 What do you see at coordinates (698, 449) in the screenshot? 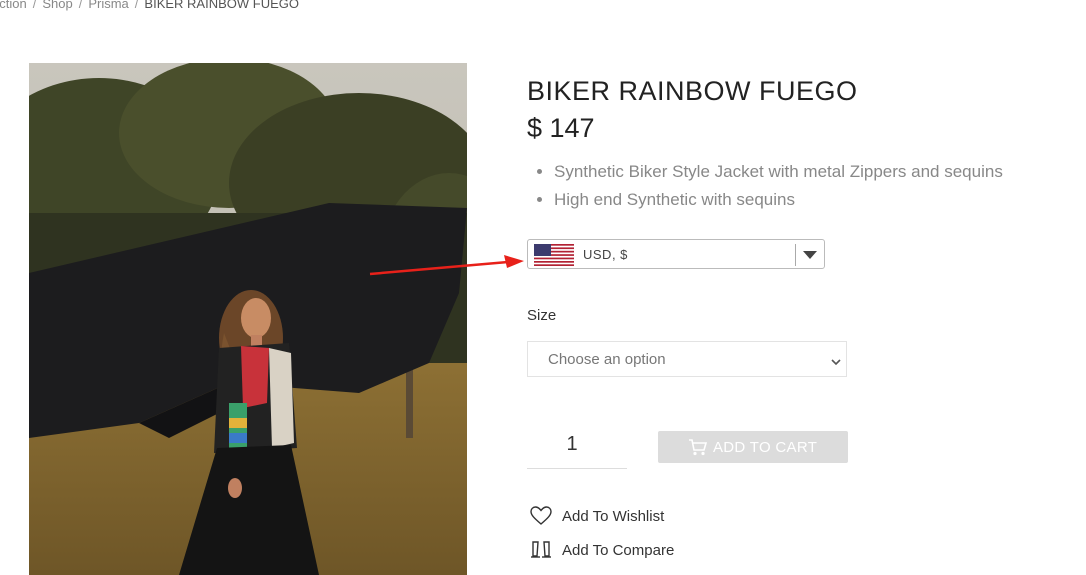
I see `cart-icon` at bounding box center [698, 449].